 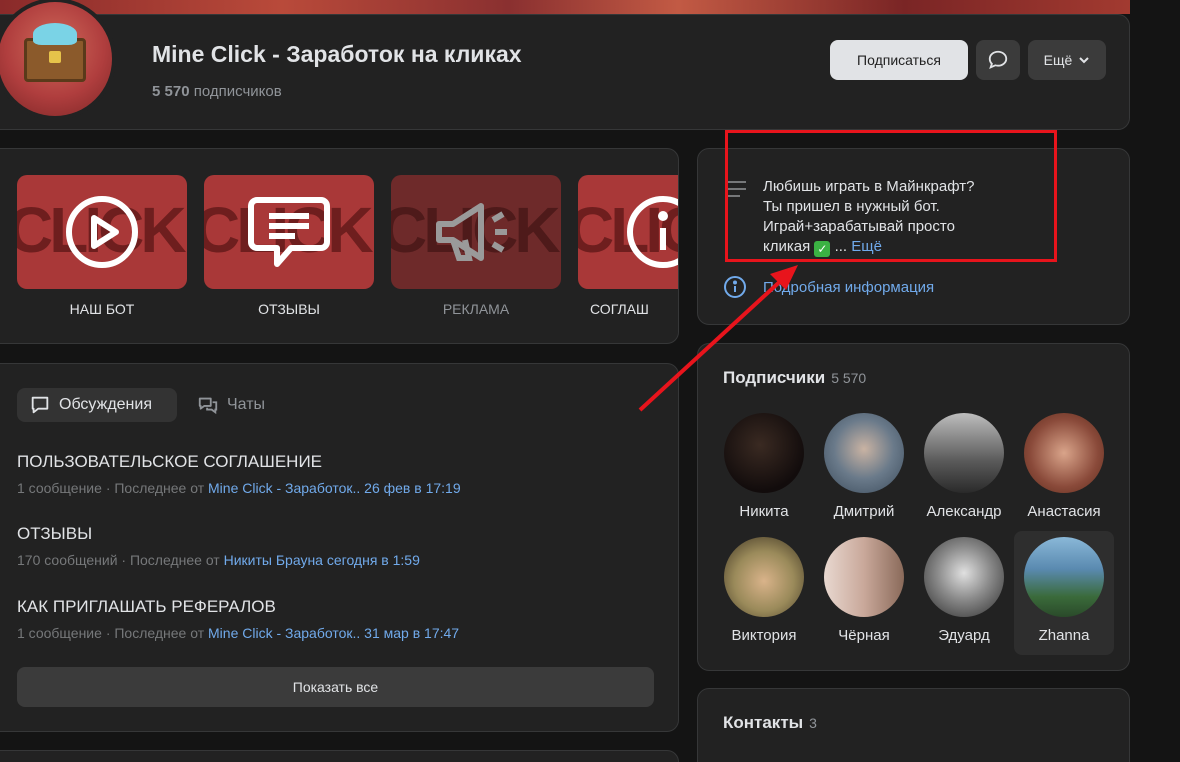 I want to click on chats-icon, so click(x=208, y=406).